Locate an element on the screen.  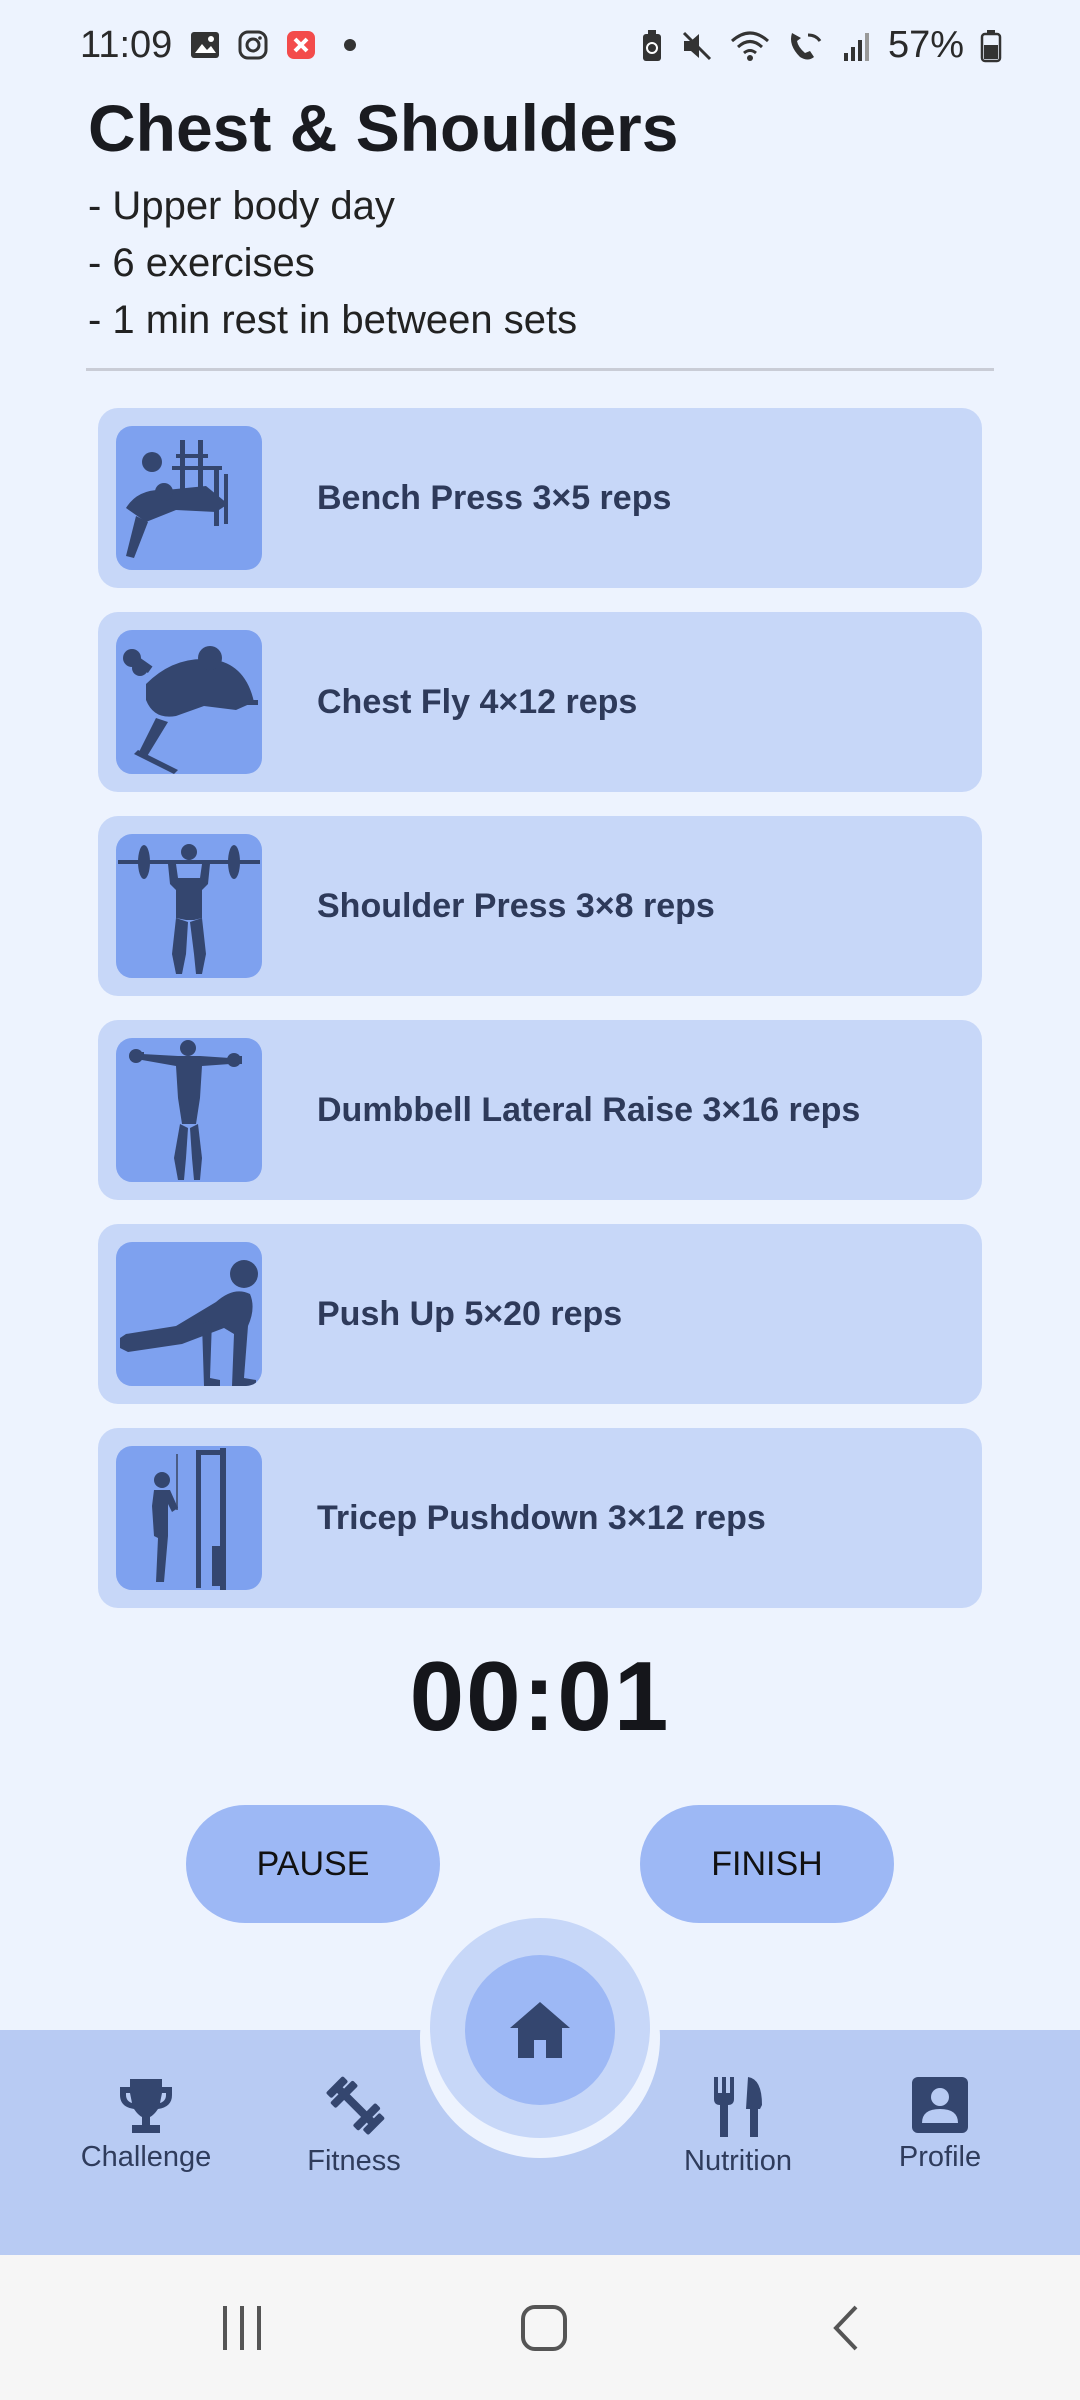
shoulder-press-icon is located at coordinates (189, 906).